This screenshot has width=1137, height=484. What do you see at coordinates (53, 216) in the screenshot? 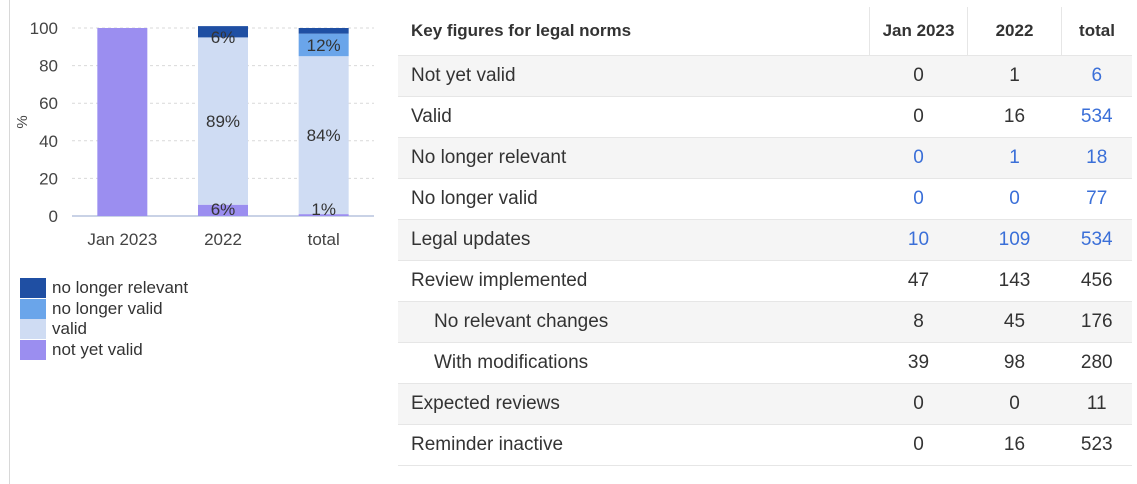
I see `y-tick-label: 0` at bounding box center [53, 216].